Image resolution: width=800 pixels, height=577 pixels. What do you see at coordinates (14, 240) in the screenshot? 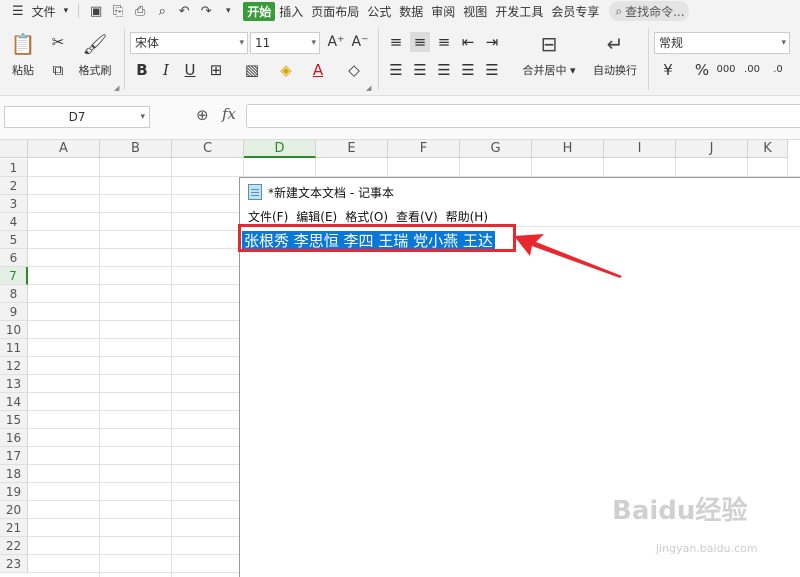
I see `row-header: 5` at bounding box center [14, 240].